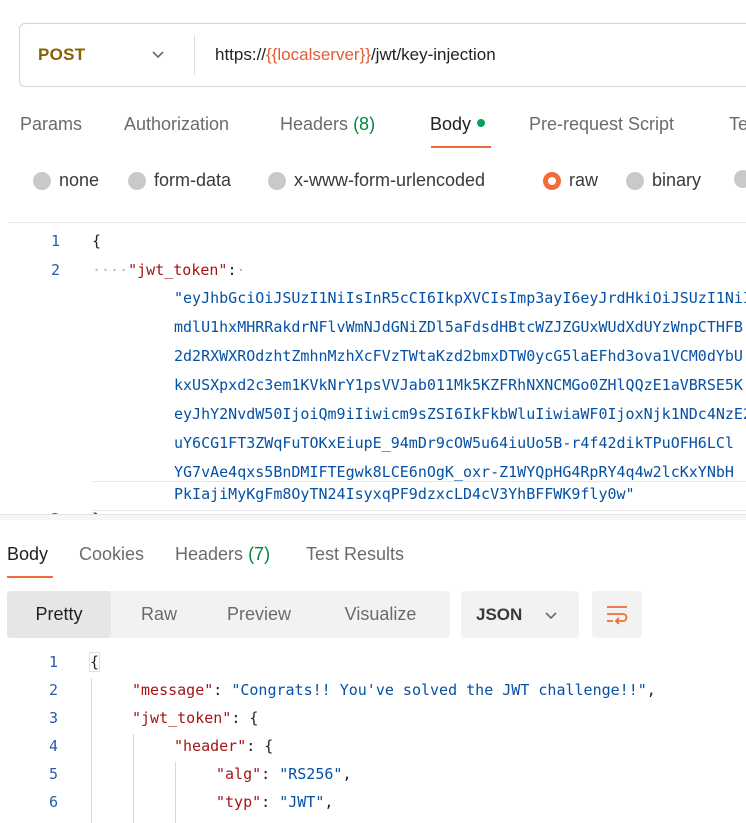  I want to click on radio-raw-label: raw, so click(584, 180).